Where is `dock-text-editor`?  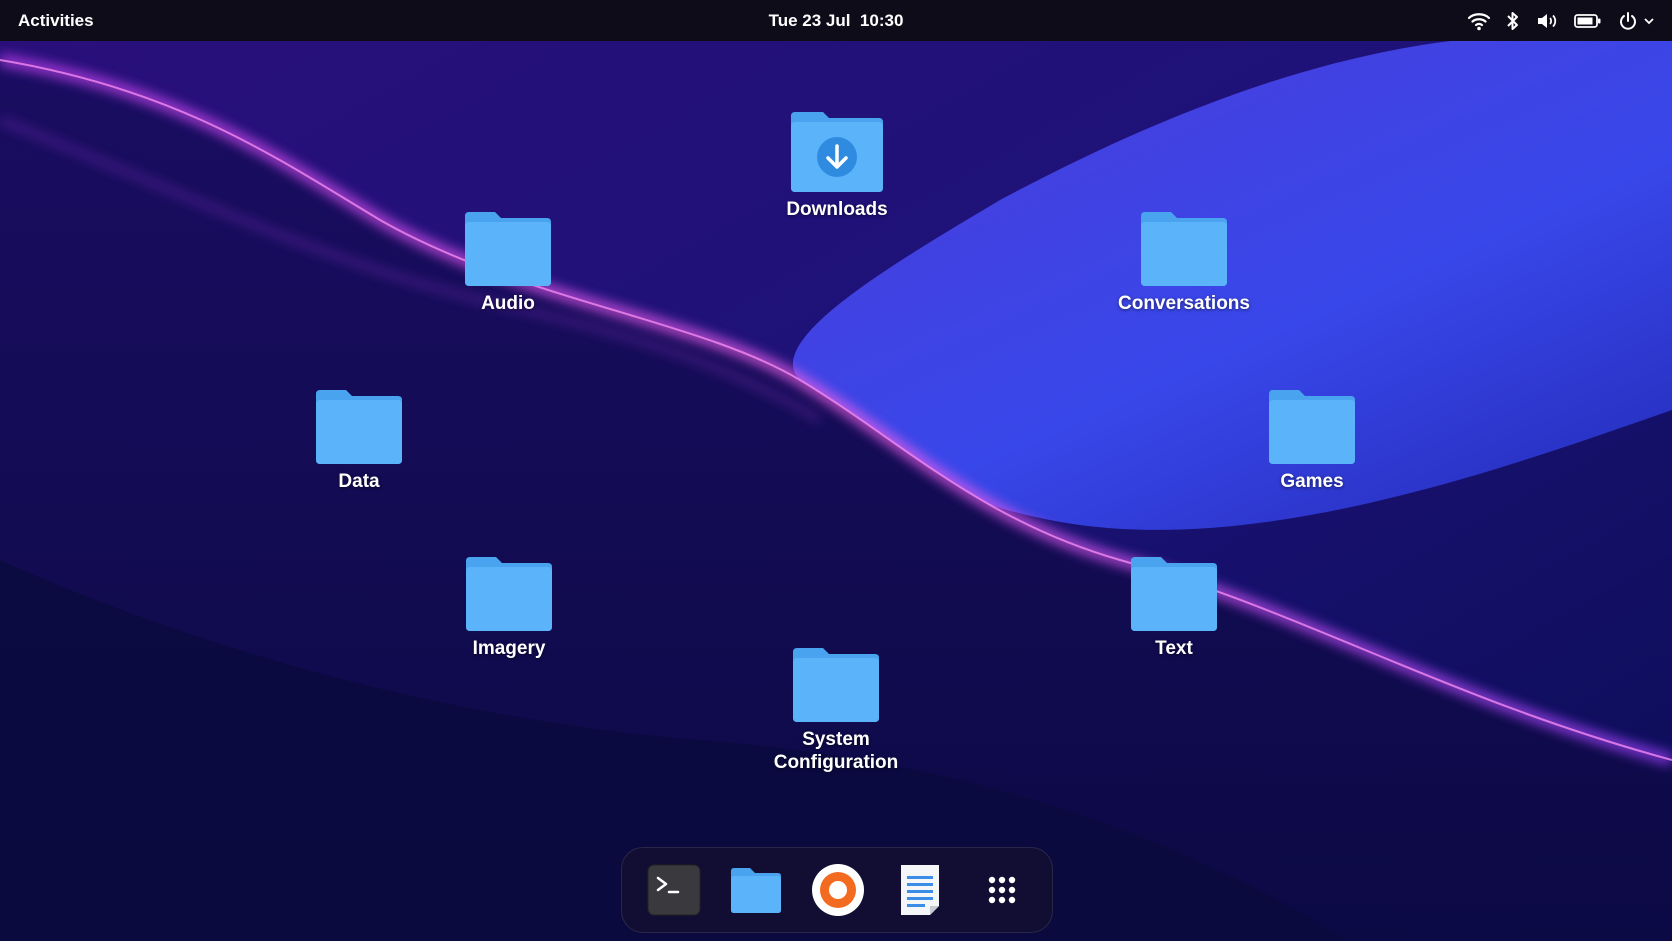 dock-text-editor is located at coordinates (920, 890).